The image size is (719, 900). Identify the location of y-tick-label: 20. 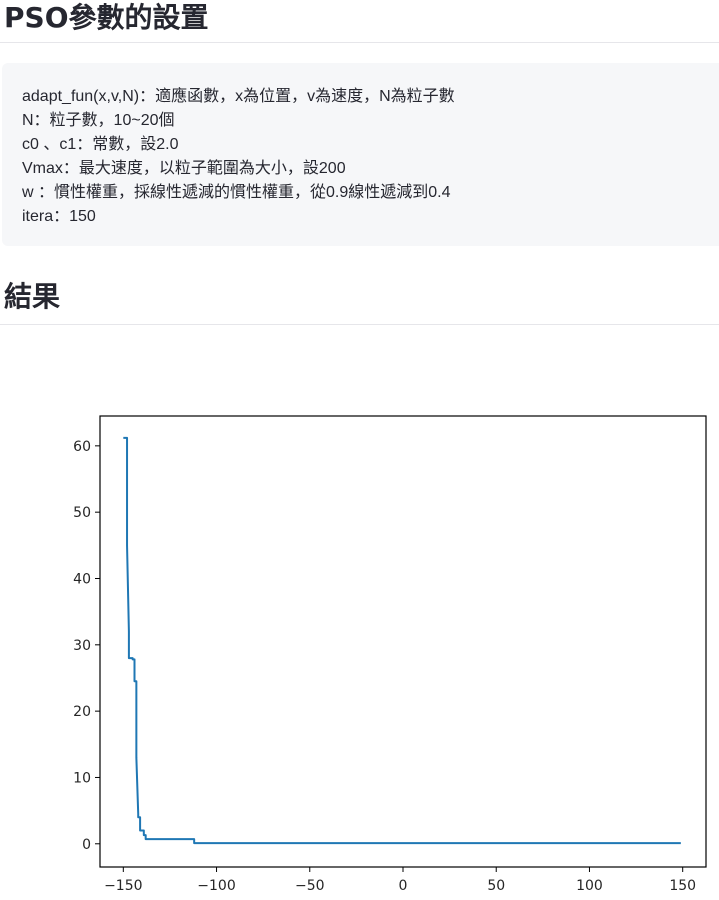
(82, 712).